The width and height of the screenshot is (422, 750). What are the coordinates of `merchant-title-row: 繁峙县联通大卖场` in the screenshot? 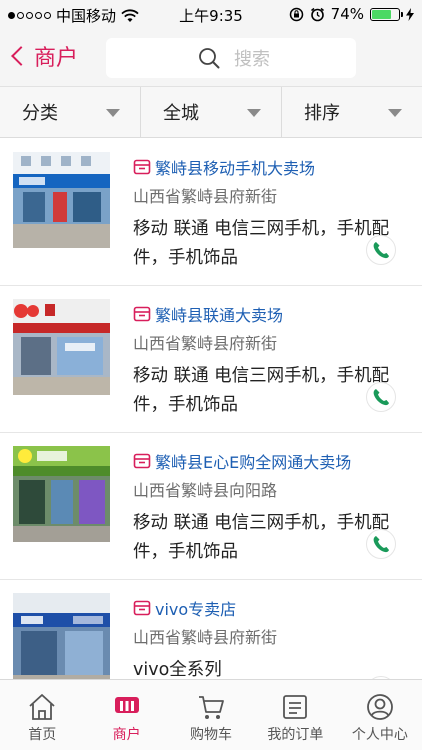 It's located at (208, 314).